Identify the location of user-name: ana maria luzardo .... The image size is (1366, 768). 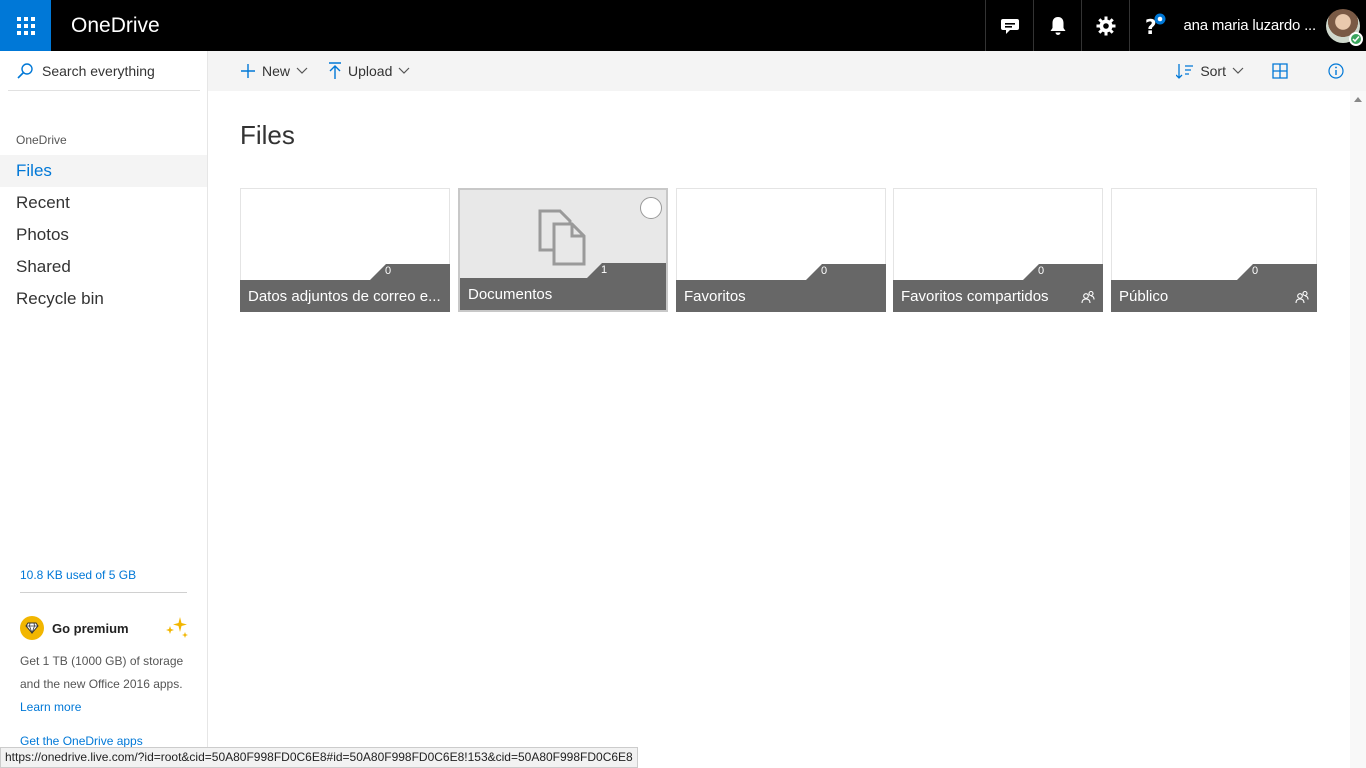
(1249, 25).